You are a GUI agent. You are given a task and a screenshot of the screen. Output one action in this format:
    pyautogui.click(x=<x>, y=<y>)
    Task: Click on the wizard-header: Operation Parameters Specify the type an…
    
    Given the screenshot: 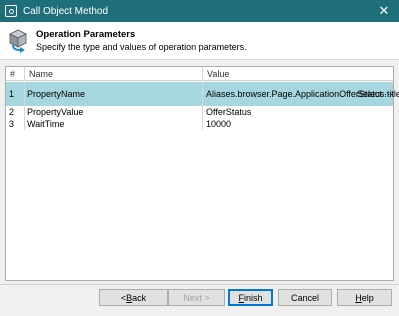 What is the action you would take?
    pyautogui.click(x=199, y=41)
    